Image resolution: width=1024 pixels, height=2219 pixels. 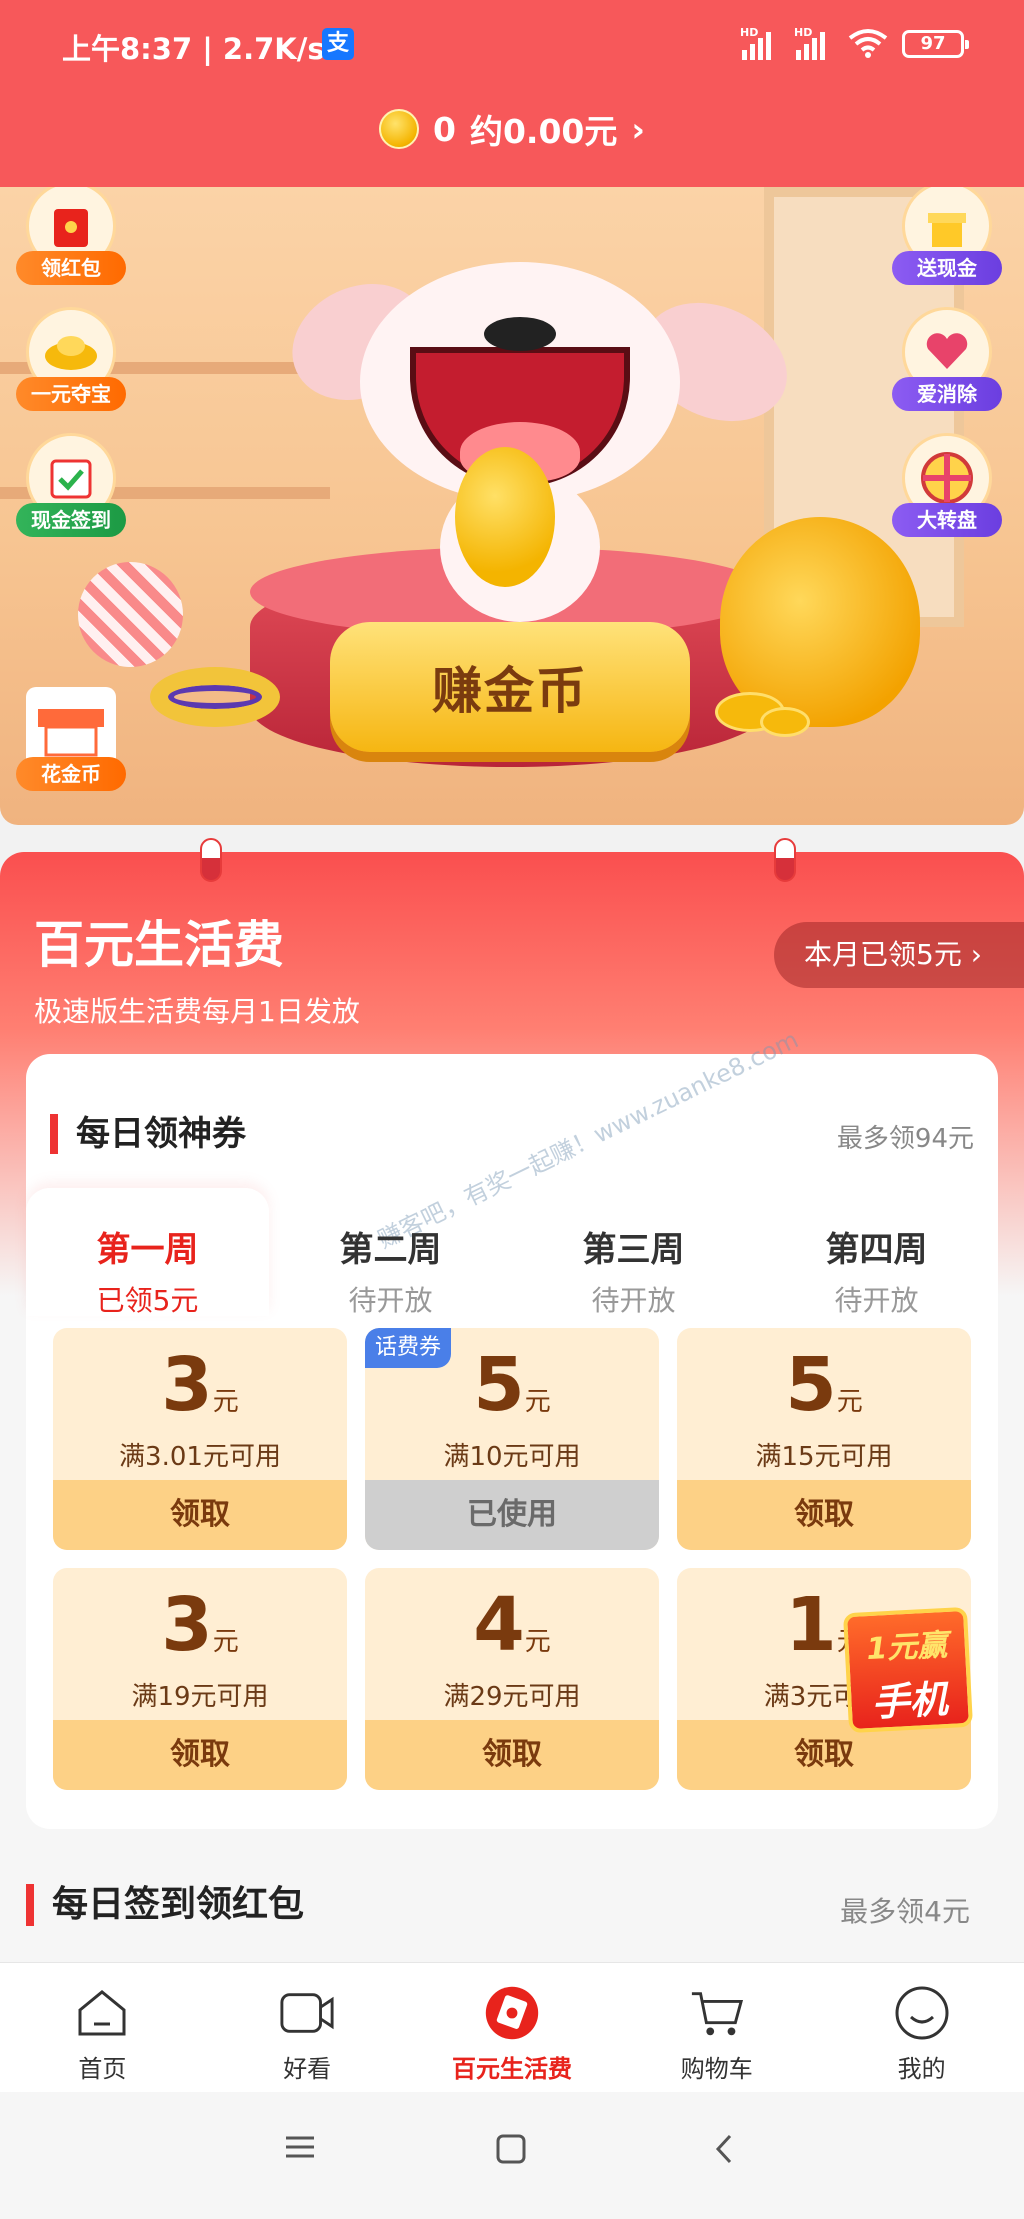 What do you see at coordinates (520, 334) in the screenshot?
I see `mascot-nose` at bounding box center [520, 334].